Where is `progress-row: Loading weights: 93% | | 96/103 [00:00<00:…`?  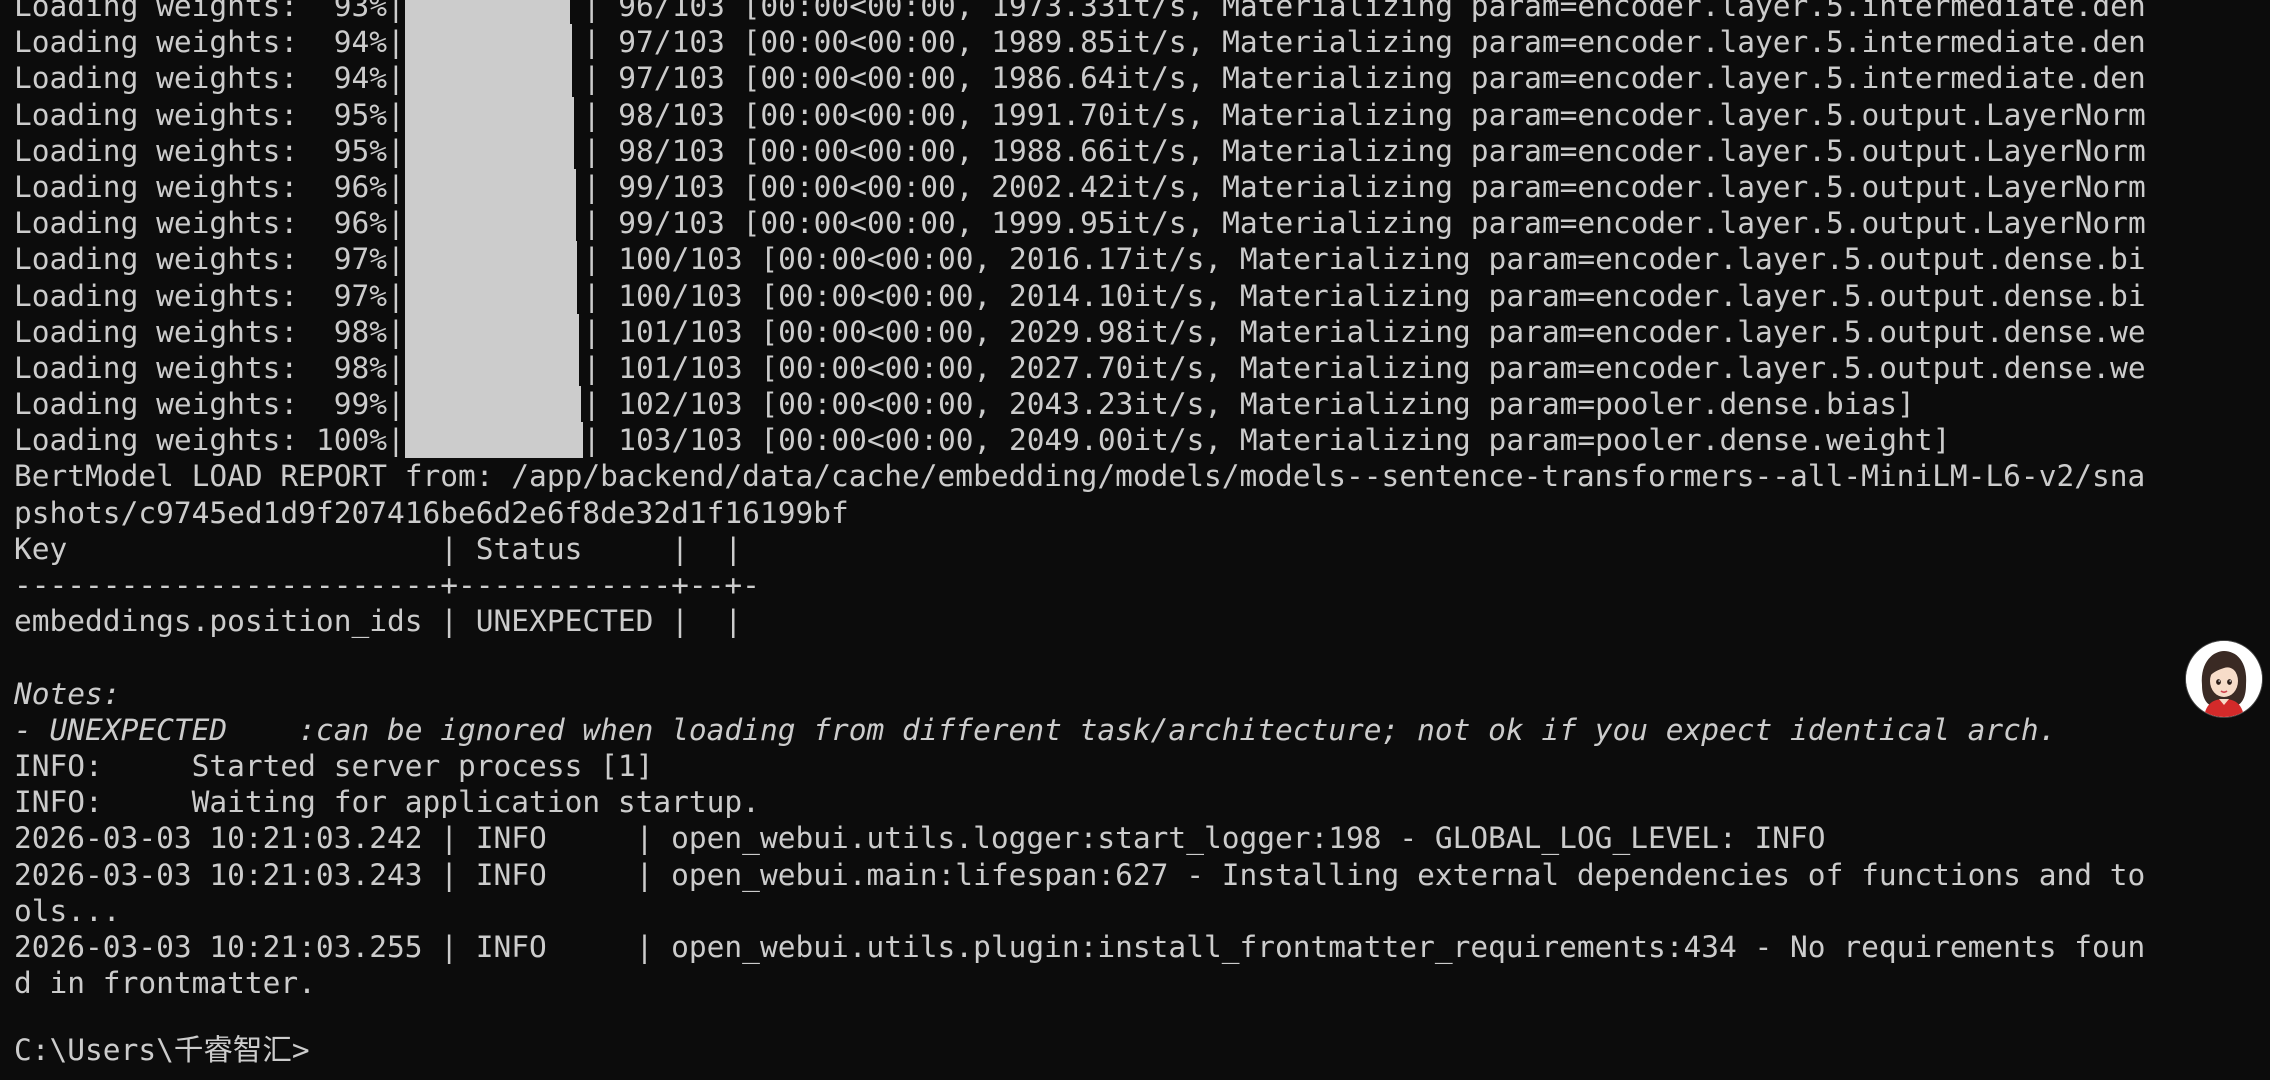
progress-row: Loading weights: 93% | | 96/103 [00:00<00:… is located at coordinates (1134, 12).